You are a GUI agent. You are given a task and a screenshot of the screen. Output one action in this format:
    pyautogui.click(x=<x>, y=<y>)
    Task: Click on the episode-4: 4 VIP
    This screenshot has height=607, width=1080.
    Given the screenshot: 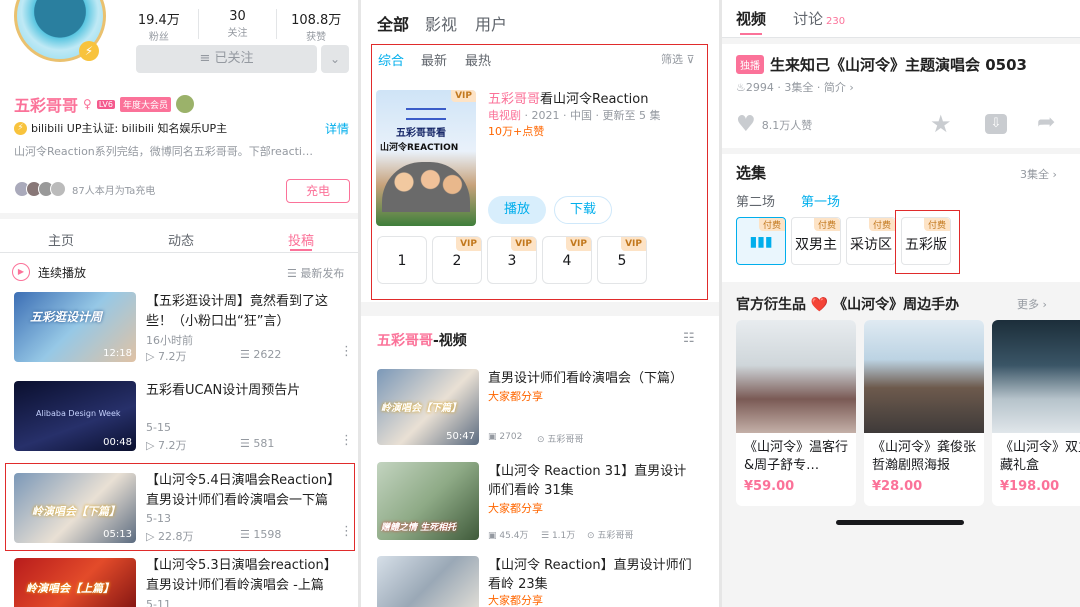 What is the action you would take?
    pyautogui.click(x=567, y=260)
    